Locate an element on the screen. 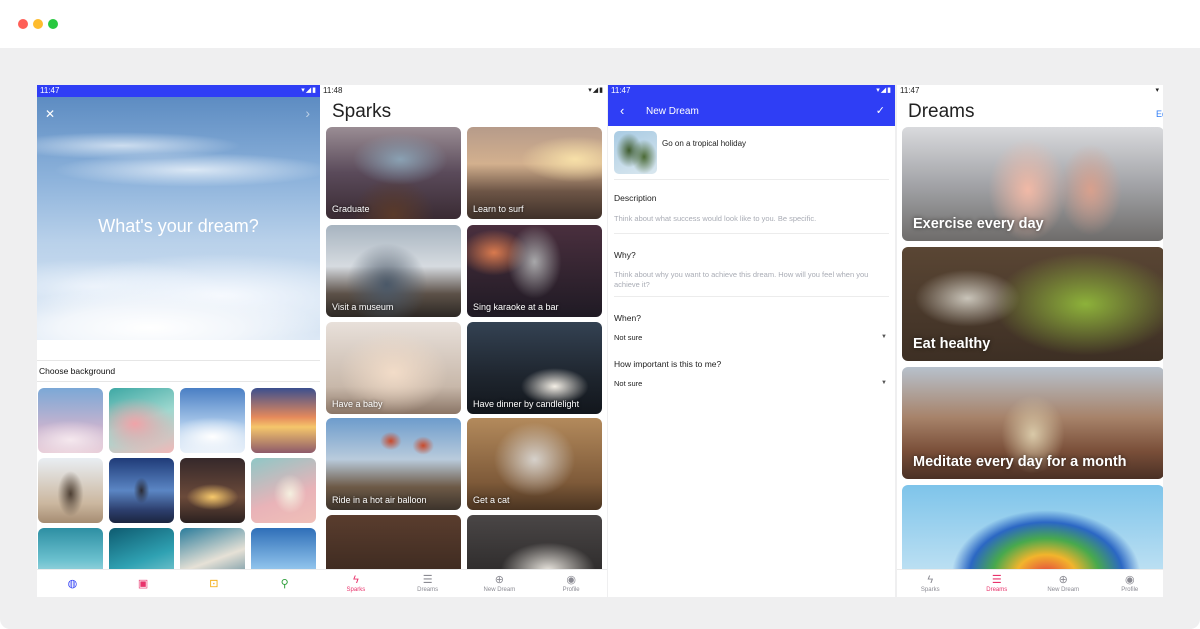 This screenshot has height=629, width=1200. tab-briefcase: ⊡ is located at coordinates (214, 583).